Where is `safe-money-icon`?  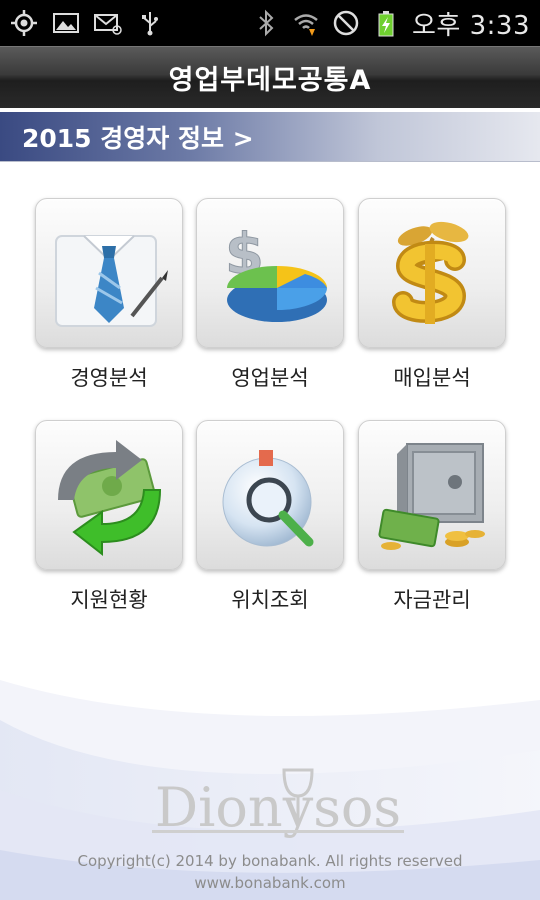
safe-money-icon is located at coordinates (431, 496).